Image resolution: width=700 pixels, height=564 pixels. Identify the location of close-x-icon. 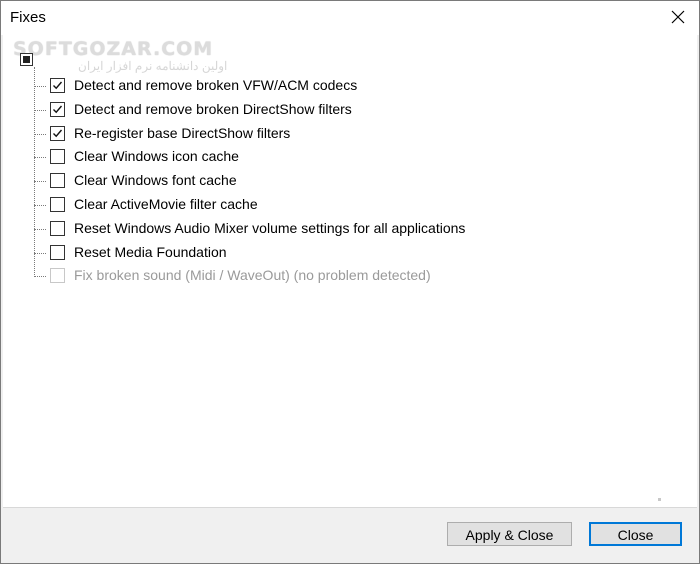
(678, 17).